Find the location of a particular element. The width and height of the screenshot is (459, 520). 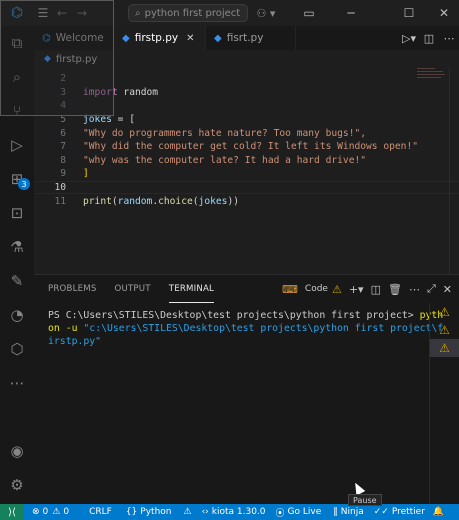

code-line: 11 print(random.choice(jokes)) is located at coordinates (246, 201).